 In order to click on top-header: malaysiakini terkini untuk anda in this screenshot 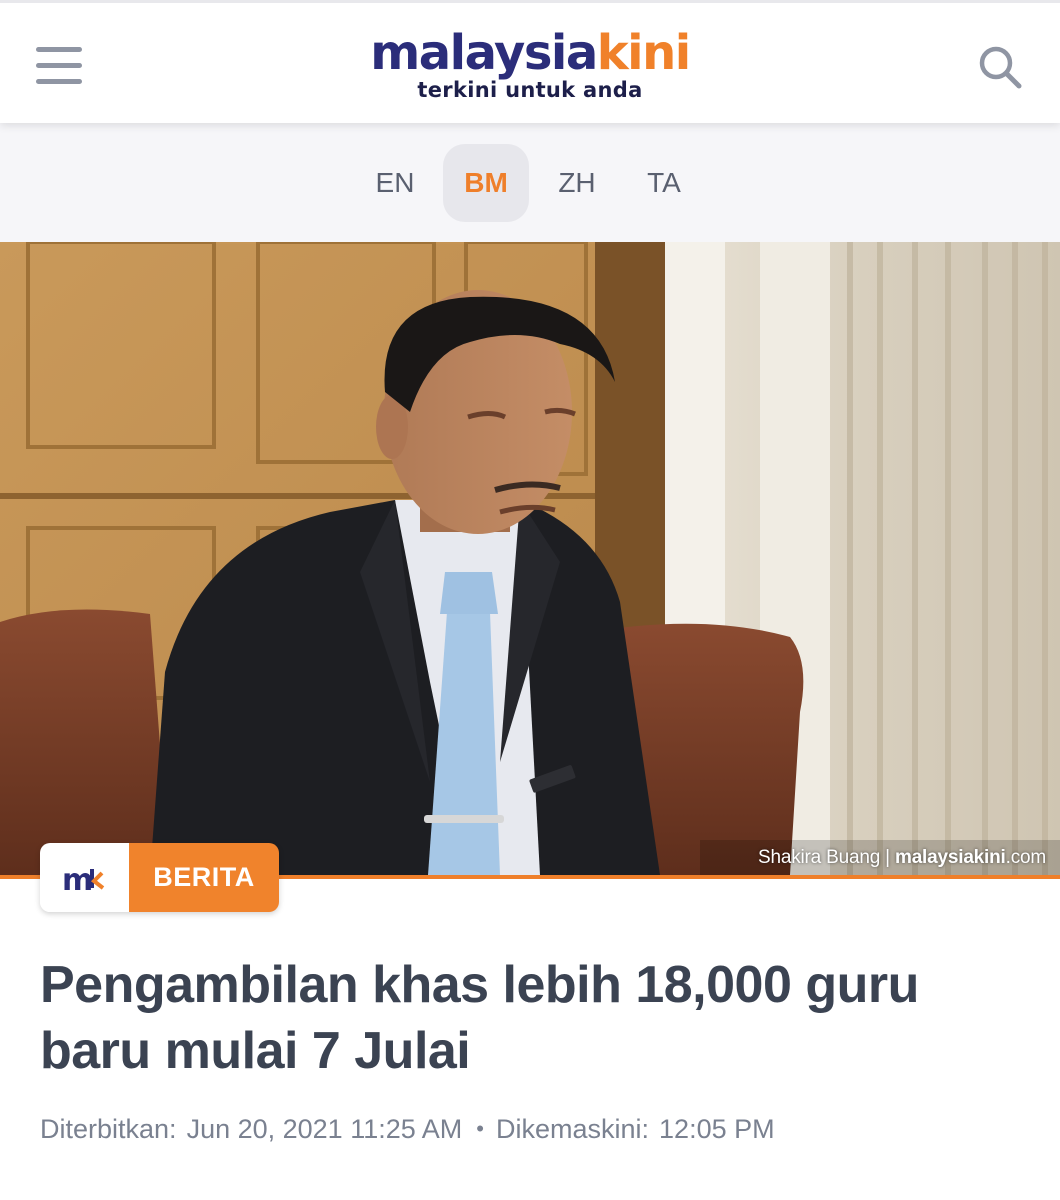, I will do `click(530, 61)`.